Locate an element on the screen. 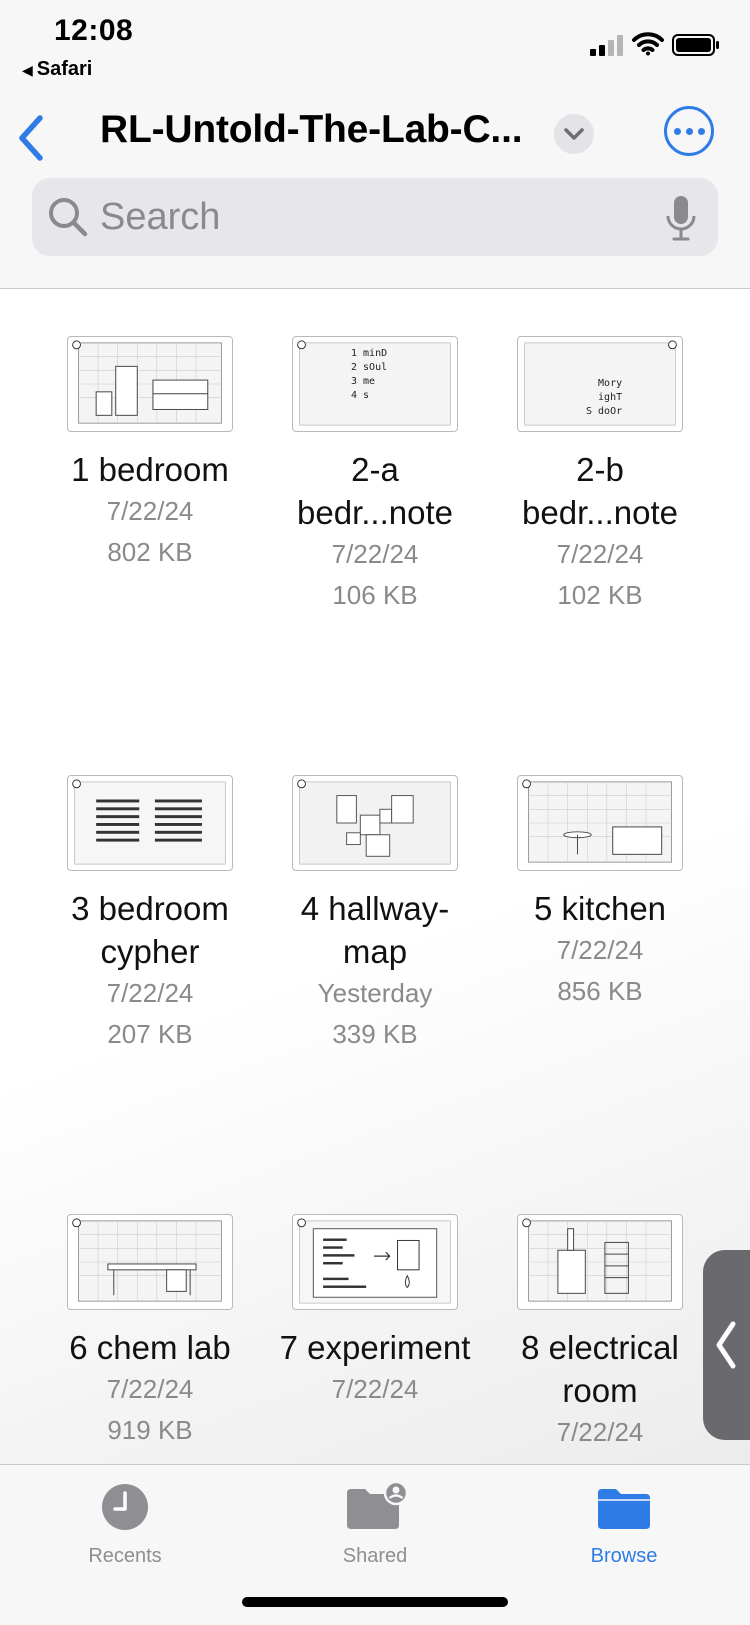 This screenshot has width=750, height=1625. file-size: 207 KB is located at coordinates (150, 1034).